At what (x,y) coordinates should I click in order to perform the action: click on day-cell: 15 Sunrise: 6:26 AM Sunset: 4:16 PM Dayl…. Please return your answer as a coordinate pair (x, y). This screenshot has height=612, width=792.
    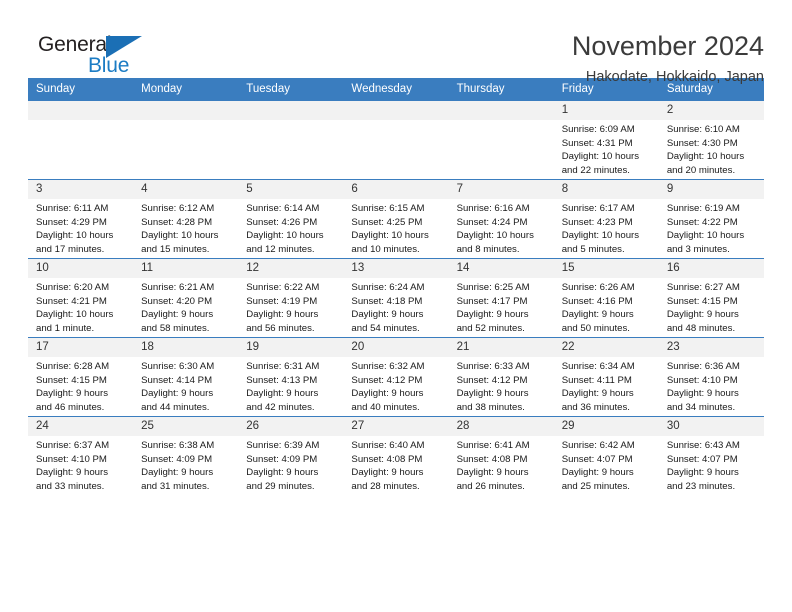
    Looking at the image, I should click on (606, 298).